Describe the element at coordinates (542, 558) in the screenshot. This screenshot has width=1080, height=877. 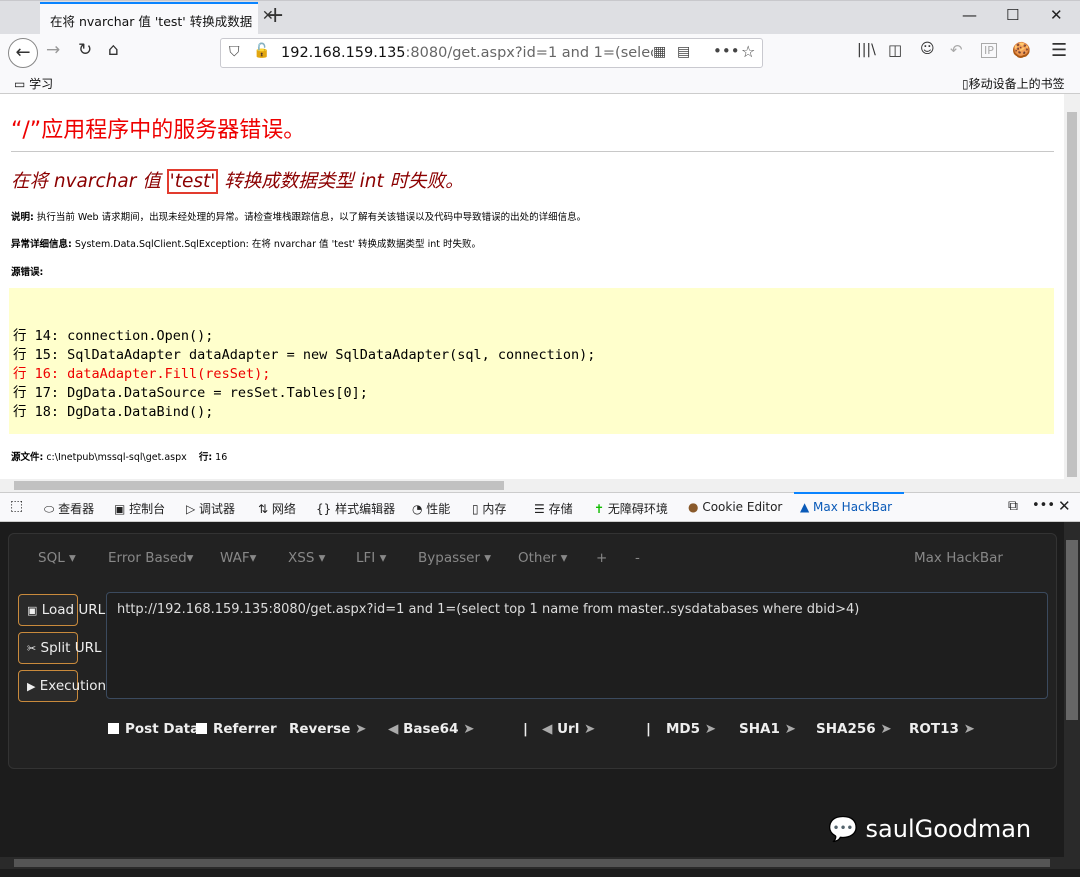
I see `menu-other: Other ▾` at that location.